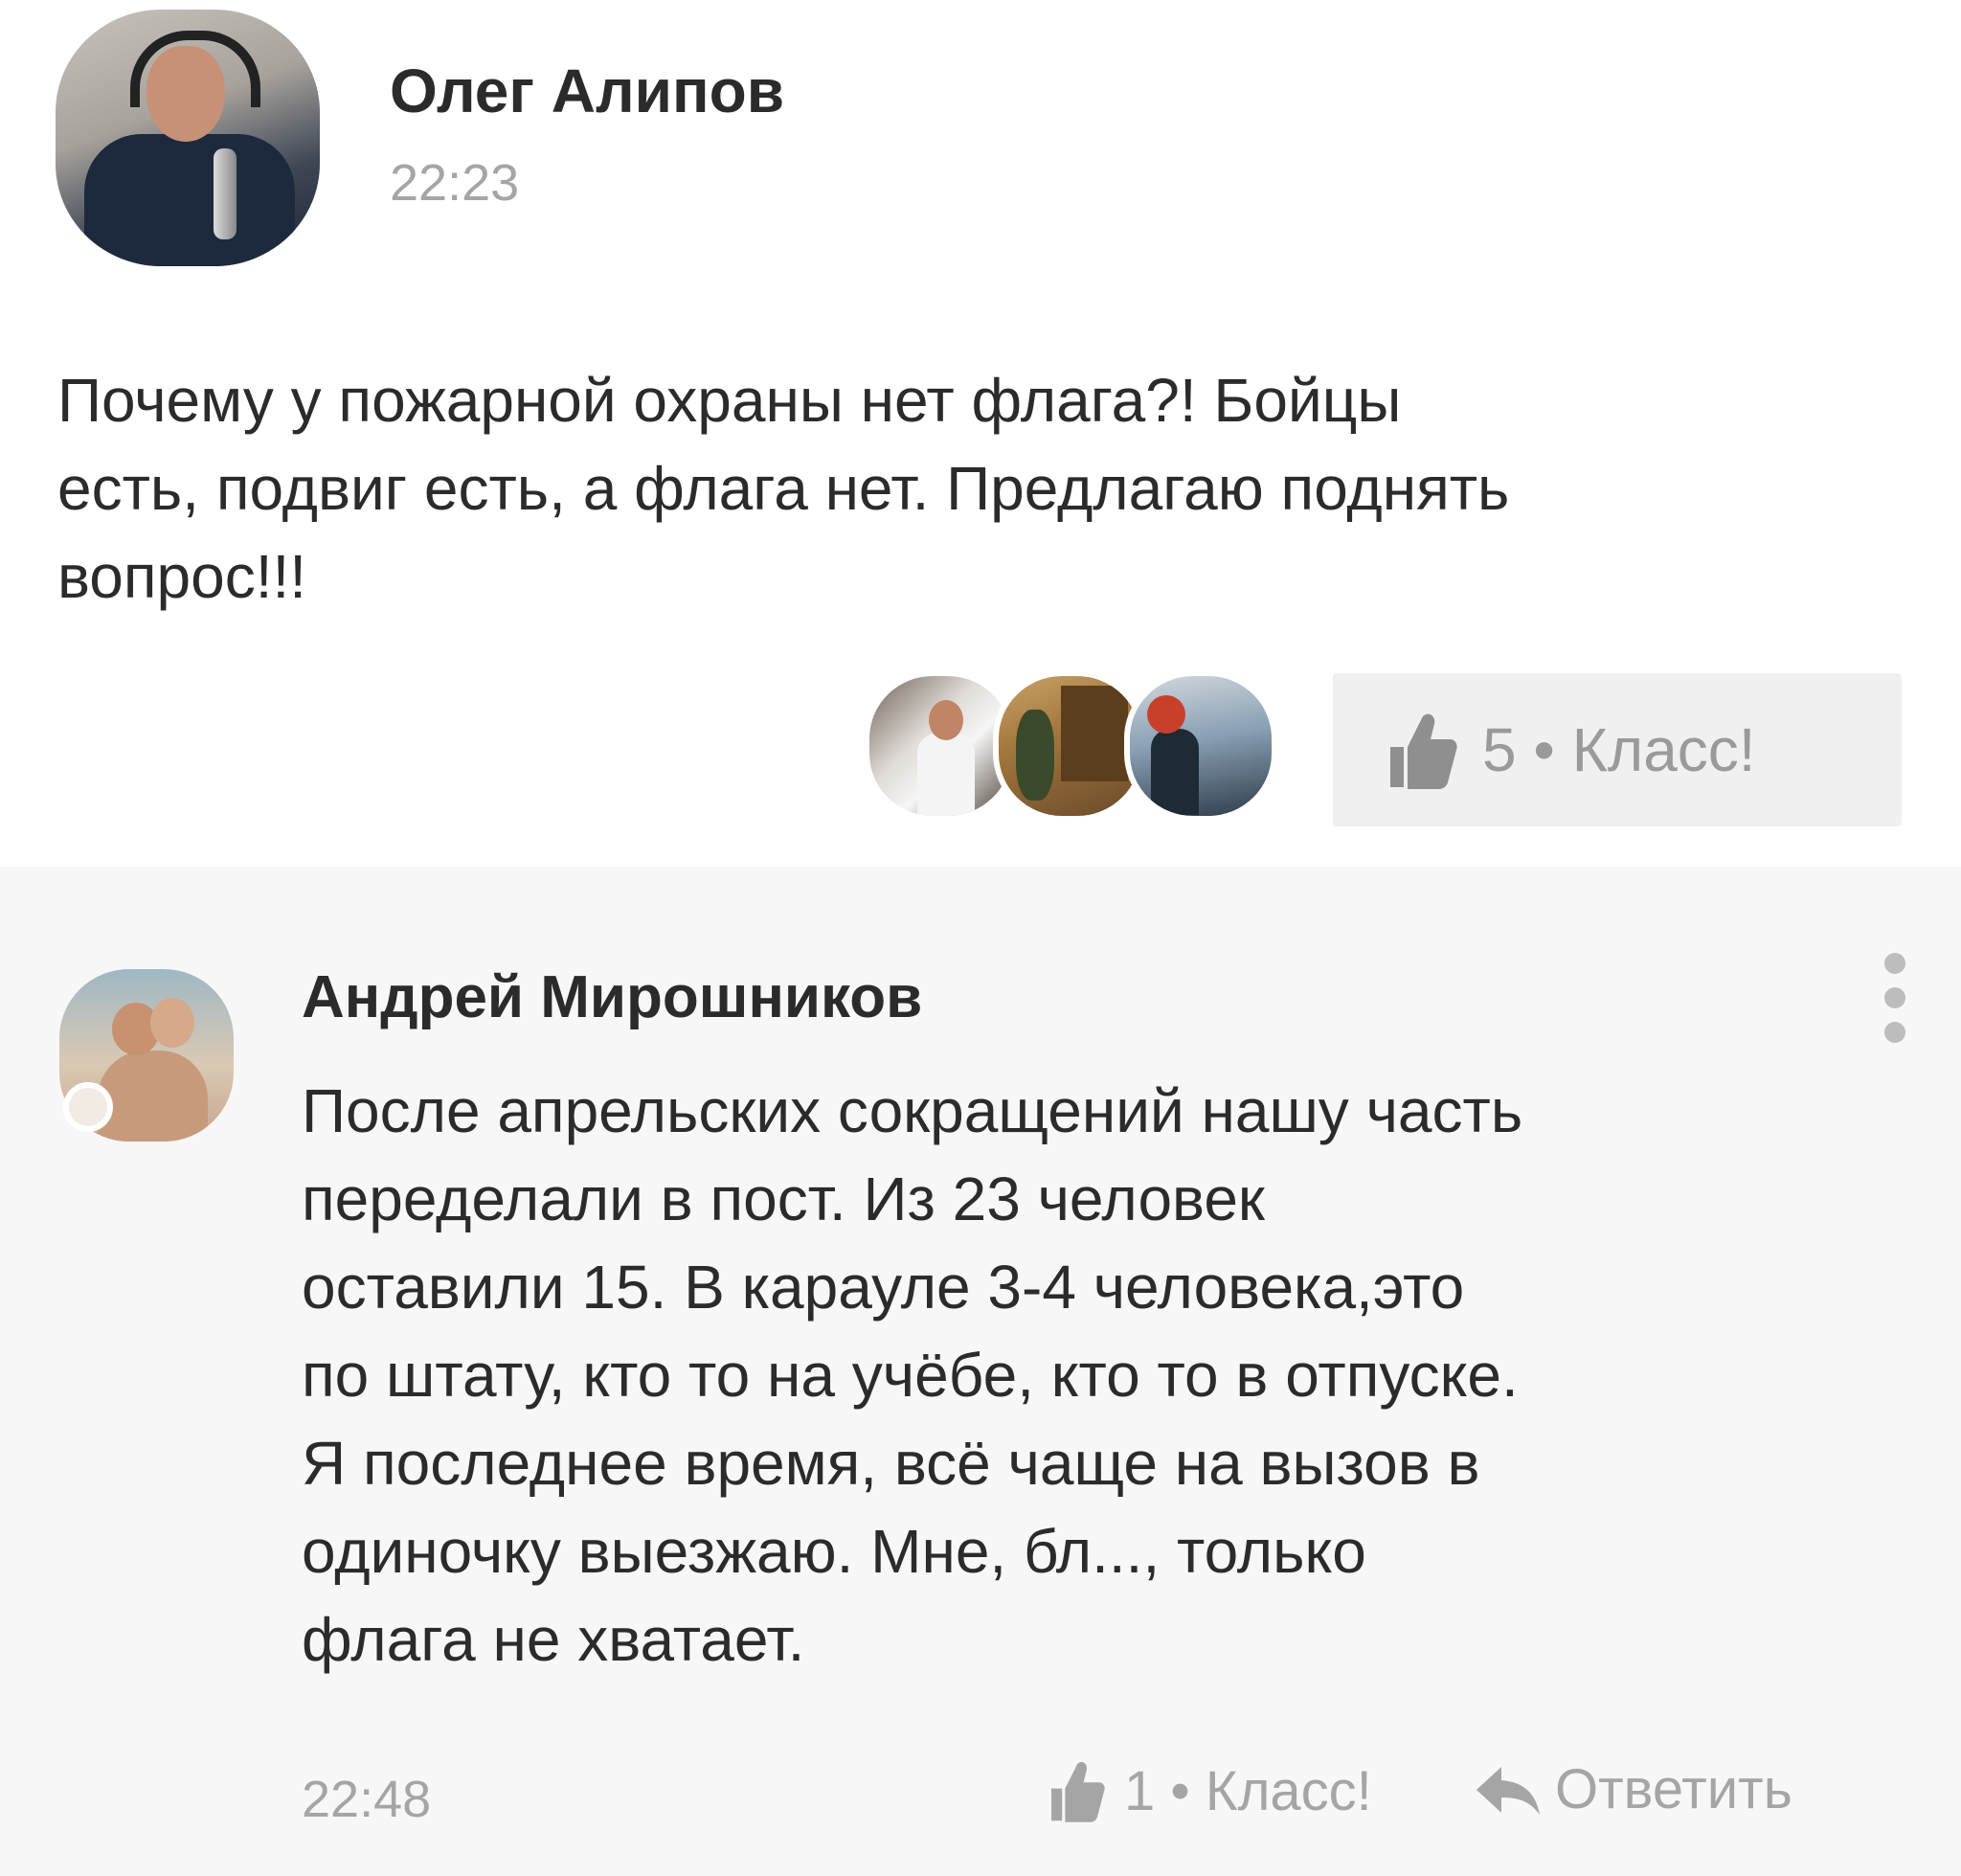 The height and width of the screenshot is (1876, 1961). Describe the element at coordinates (1674, 1789) in the screenshot. I see `reply-label: Ответить` at that location.